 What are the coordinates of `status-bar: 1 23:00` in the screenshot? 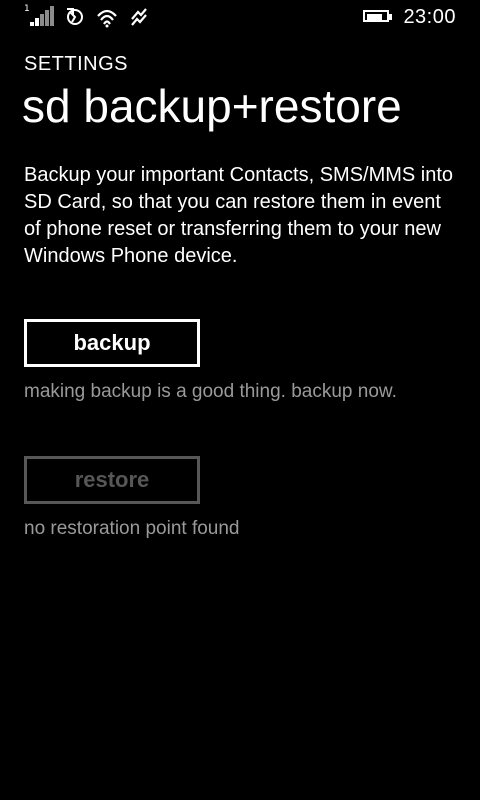 It's located at (240, 18).